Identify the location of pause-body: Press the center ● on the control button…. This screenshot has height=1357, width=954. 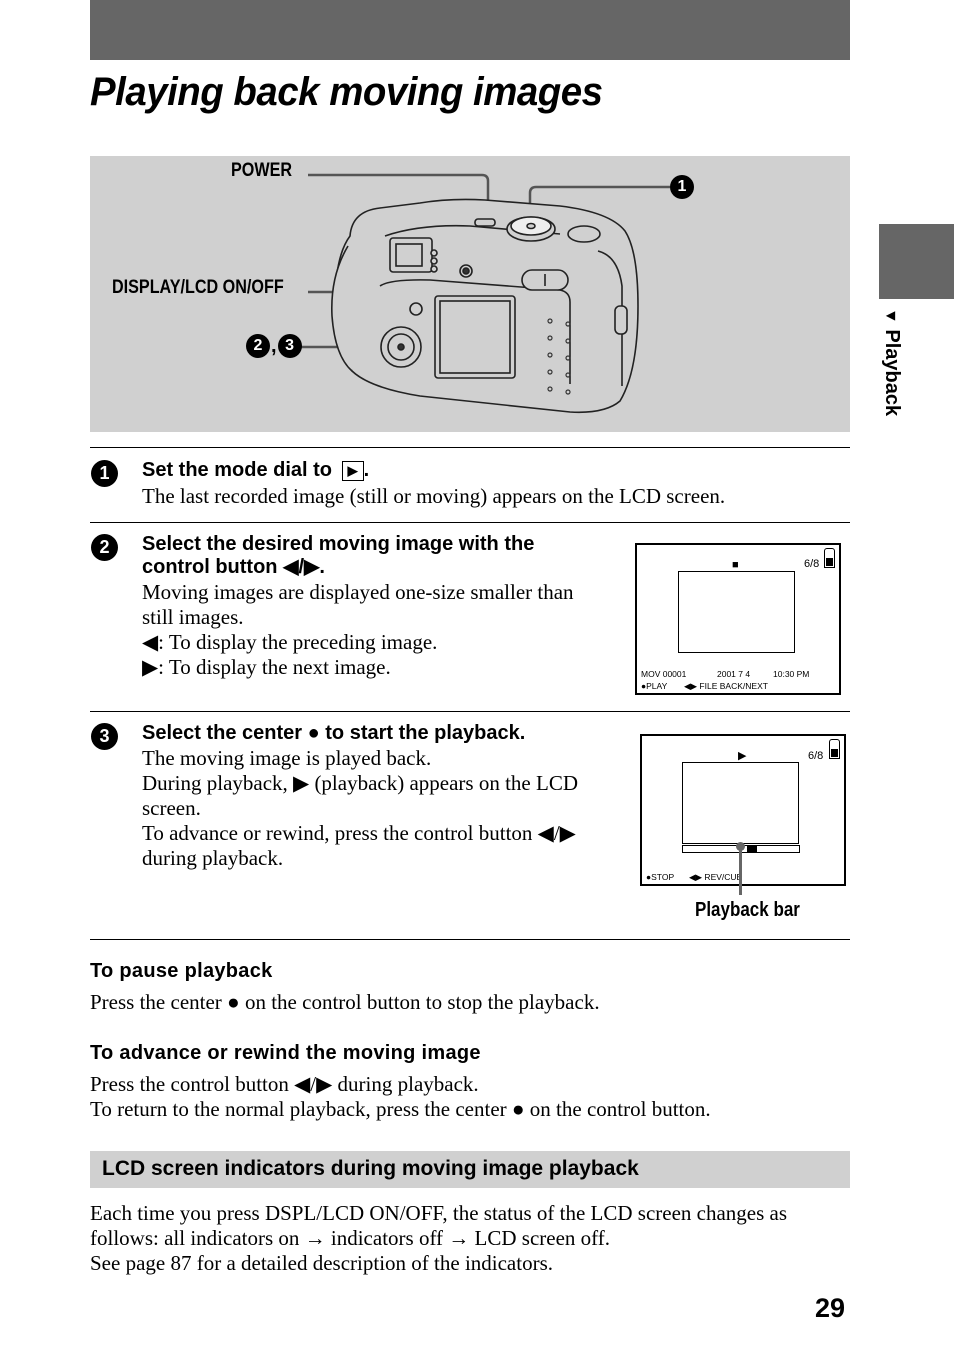
(345, 1002).